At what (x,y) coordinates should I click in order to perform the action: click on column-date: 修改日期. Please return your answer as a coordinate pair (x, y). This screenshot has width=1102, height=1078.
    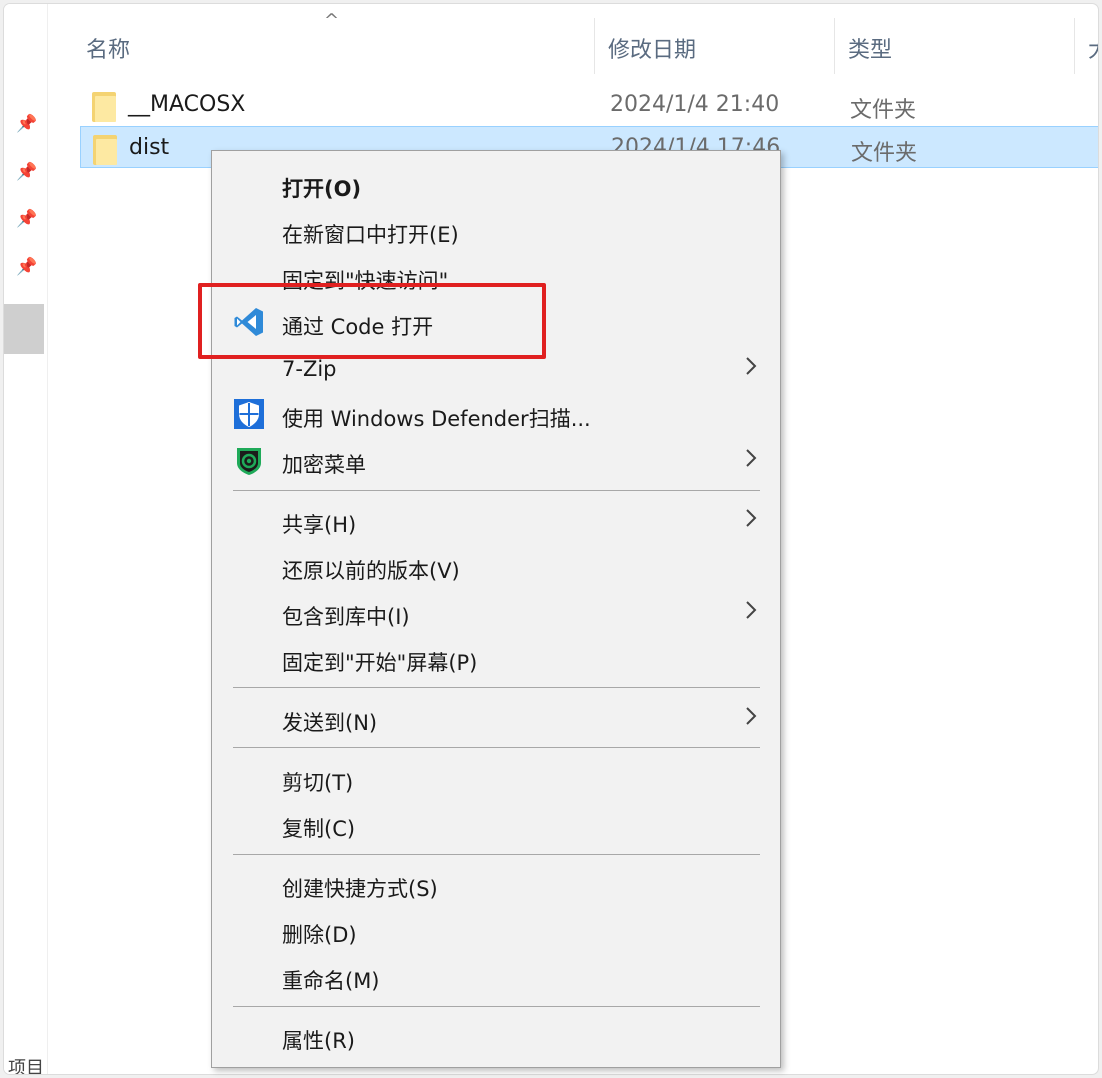
    Looking at the image, I should click on (652, 48).